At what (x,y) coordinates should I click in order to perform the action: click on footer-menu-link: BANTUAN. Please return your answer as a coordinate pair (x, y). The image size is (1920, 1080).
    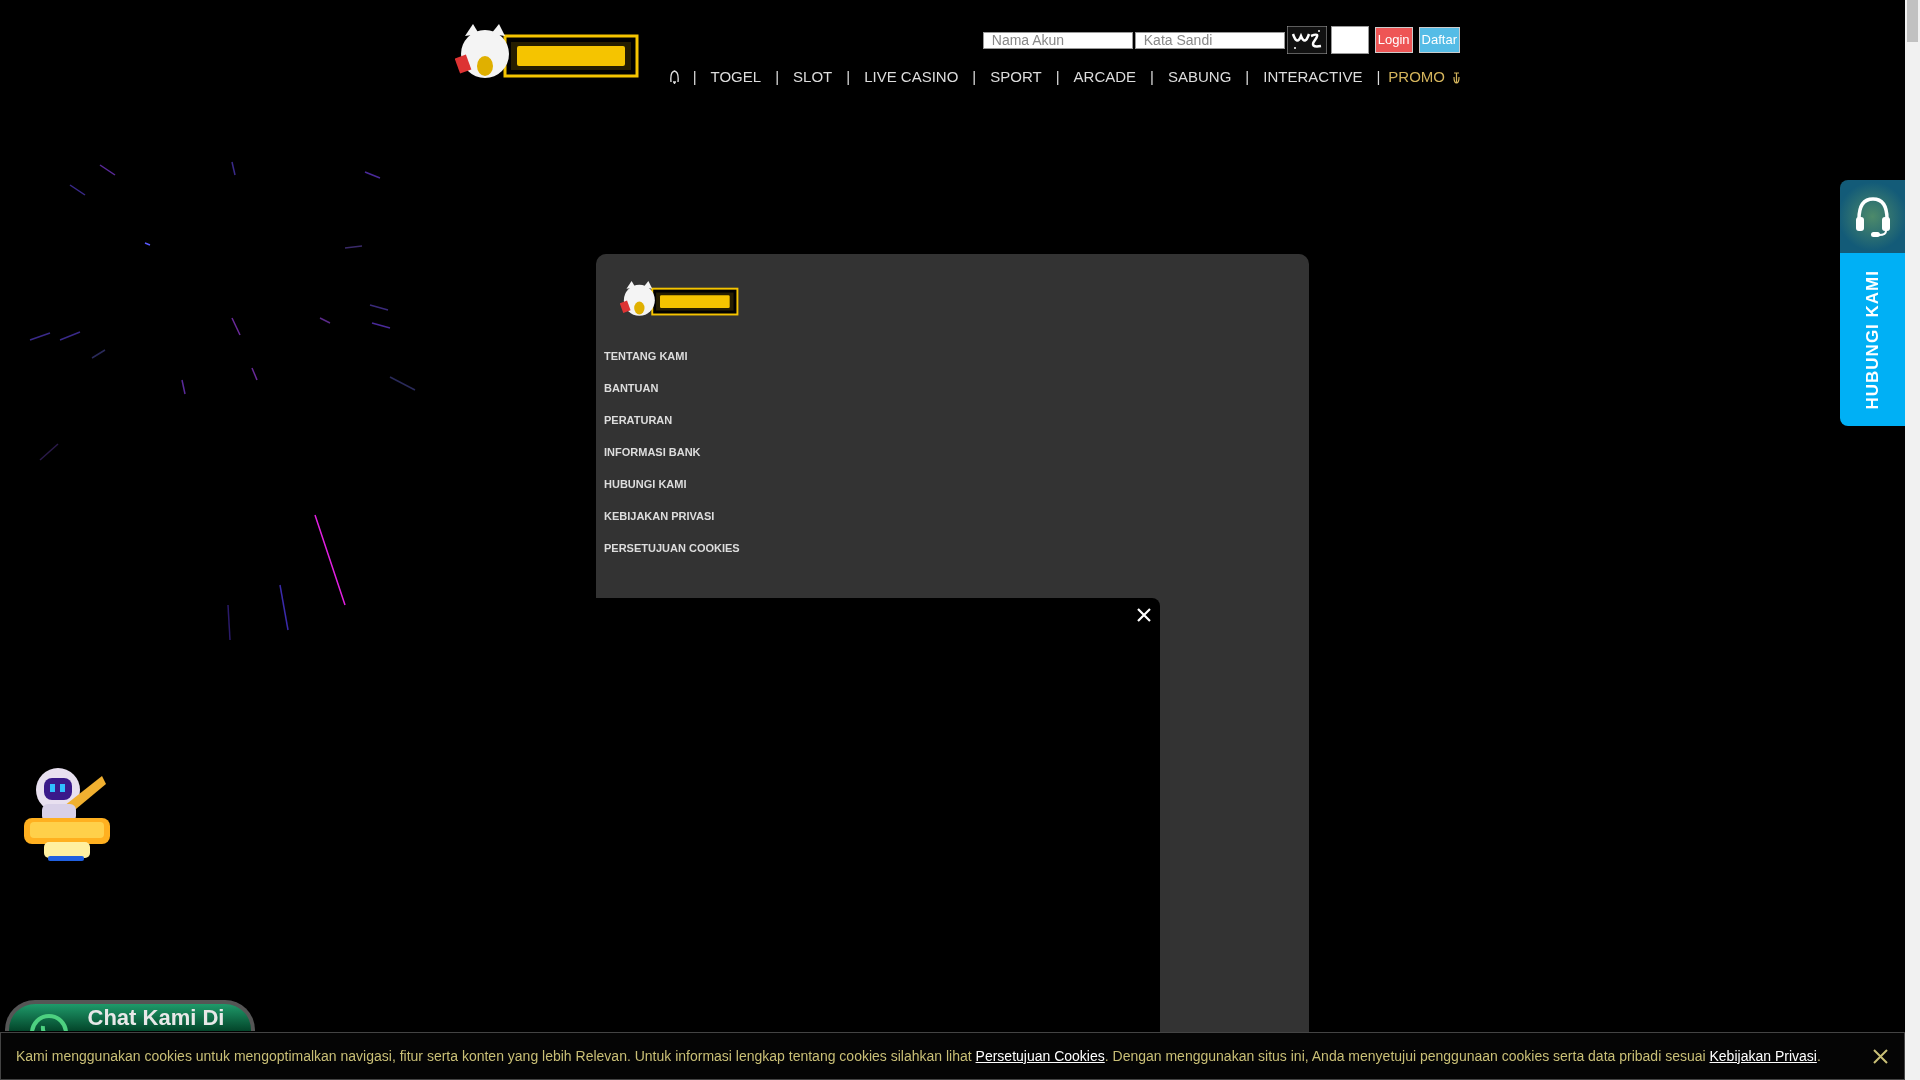
    Looking at the image, I should click on (631, 388).